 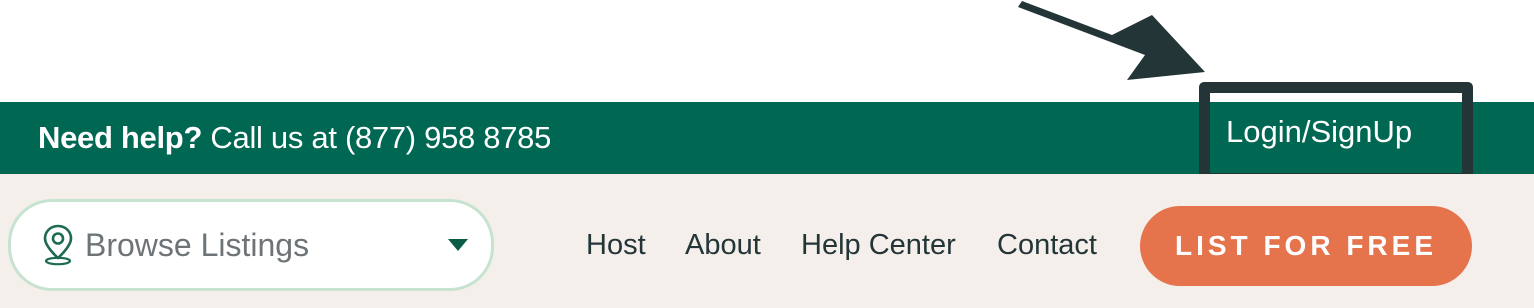 What do you see at coordinates (197, 245) in the screenshot?
I see `browse-listings-label: Browse Listings` at bounding box center [197, 245].